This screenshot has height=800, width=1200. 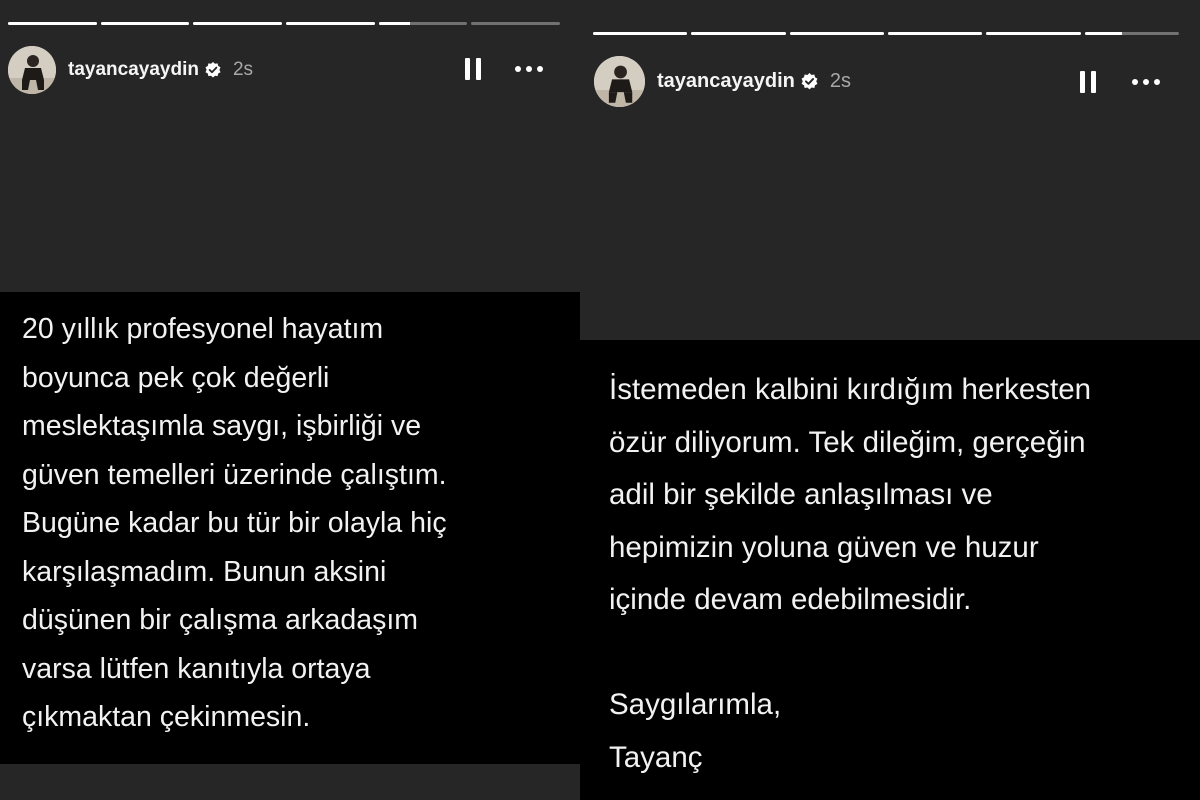 I want to click on story-text-line: boyunca pek çok değerli, so click(x=176, y=377).